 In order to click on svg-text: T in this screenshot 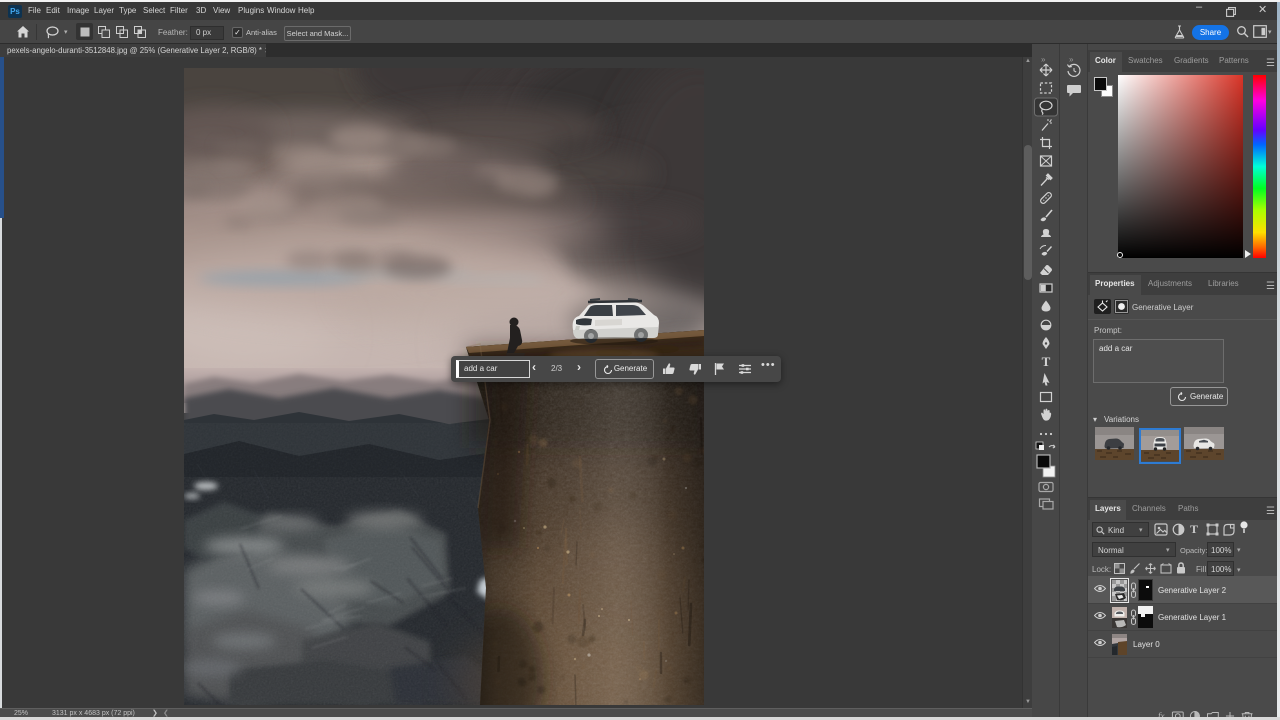, I will do `click(1046, 361)`.